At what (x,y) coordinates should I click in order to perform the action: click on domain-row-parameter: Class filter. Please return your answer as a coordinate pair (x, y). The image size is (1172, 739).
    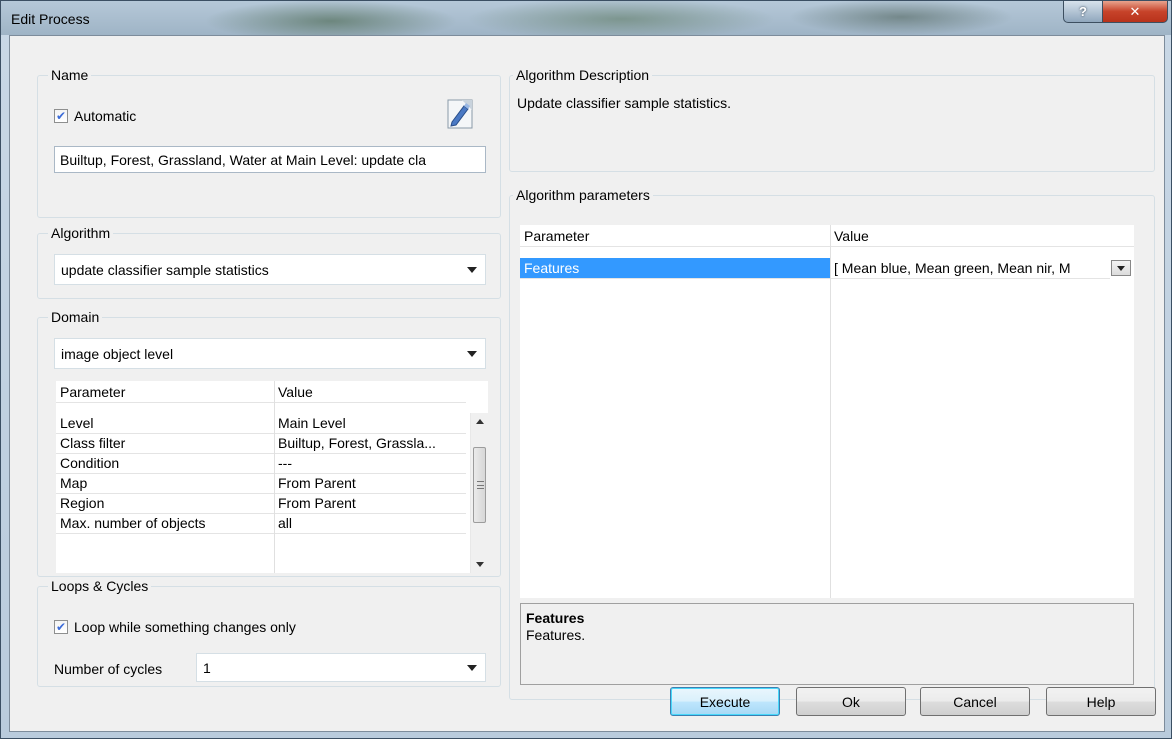
    Looking at the image, I should click on (93, 443).